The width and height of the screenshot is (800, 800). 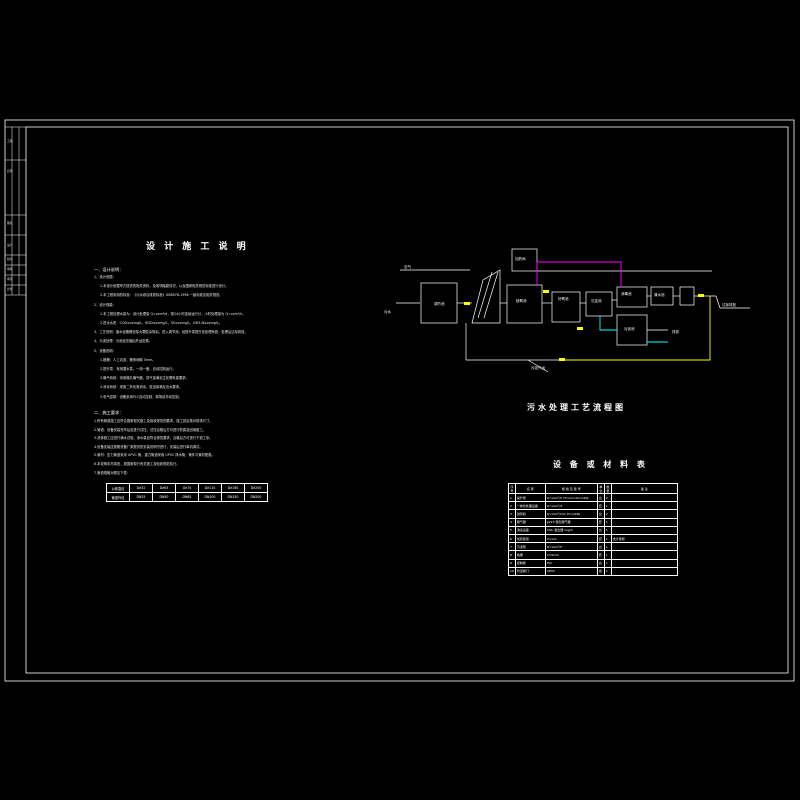 I want to click on equipment-cell: 6, so click(x=512, y=538).